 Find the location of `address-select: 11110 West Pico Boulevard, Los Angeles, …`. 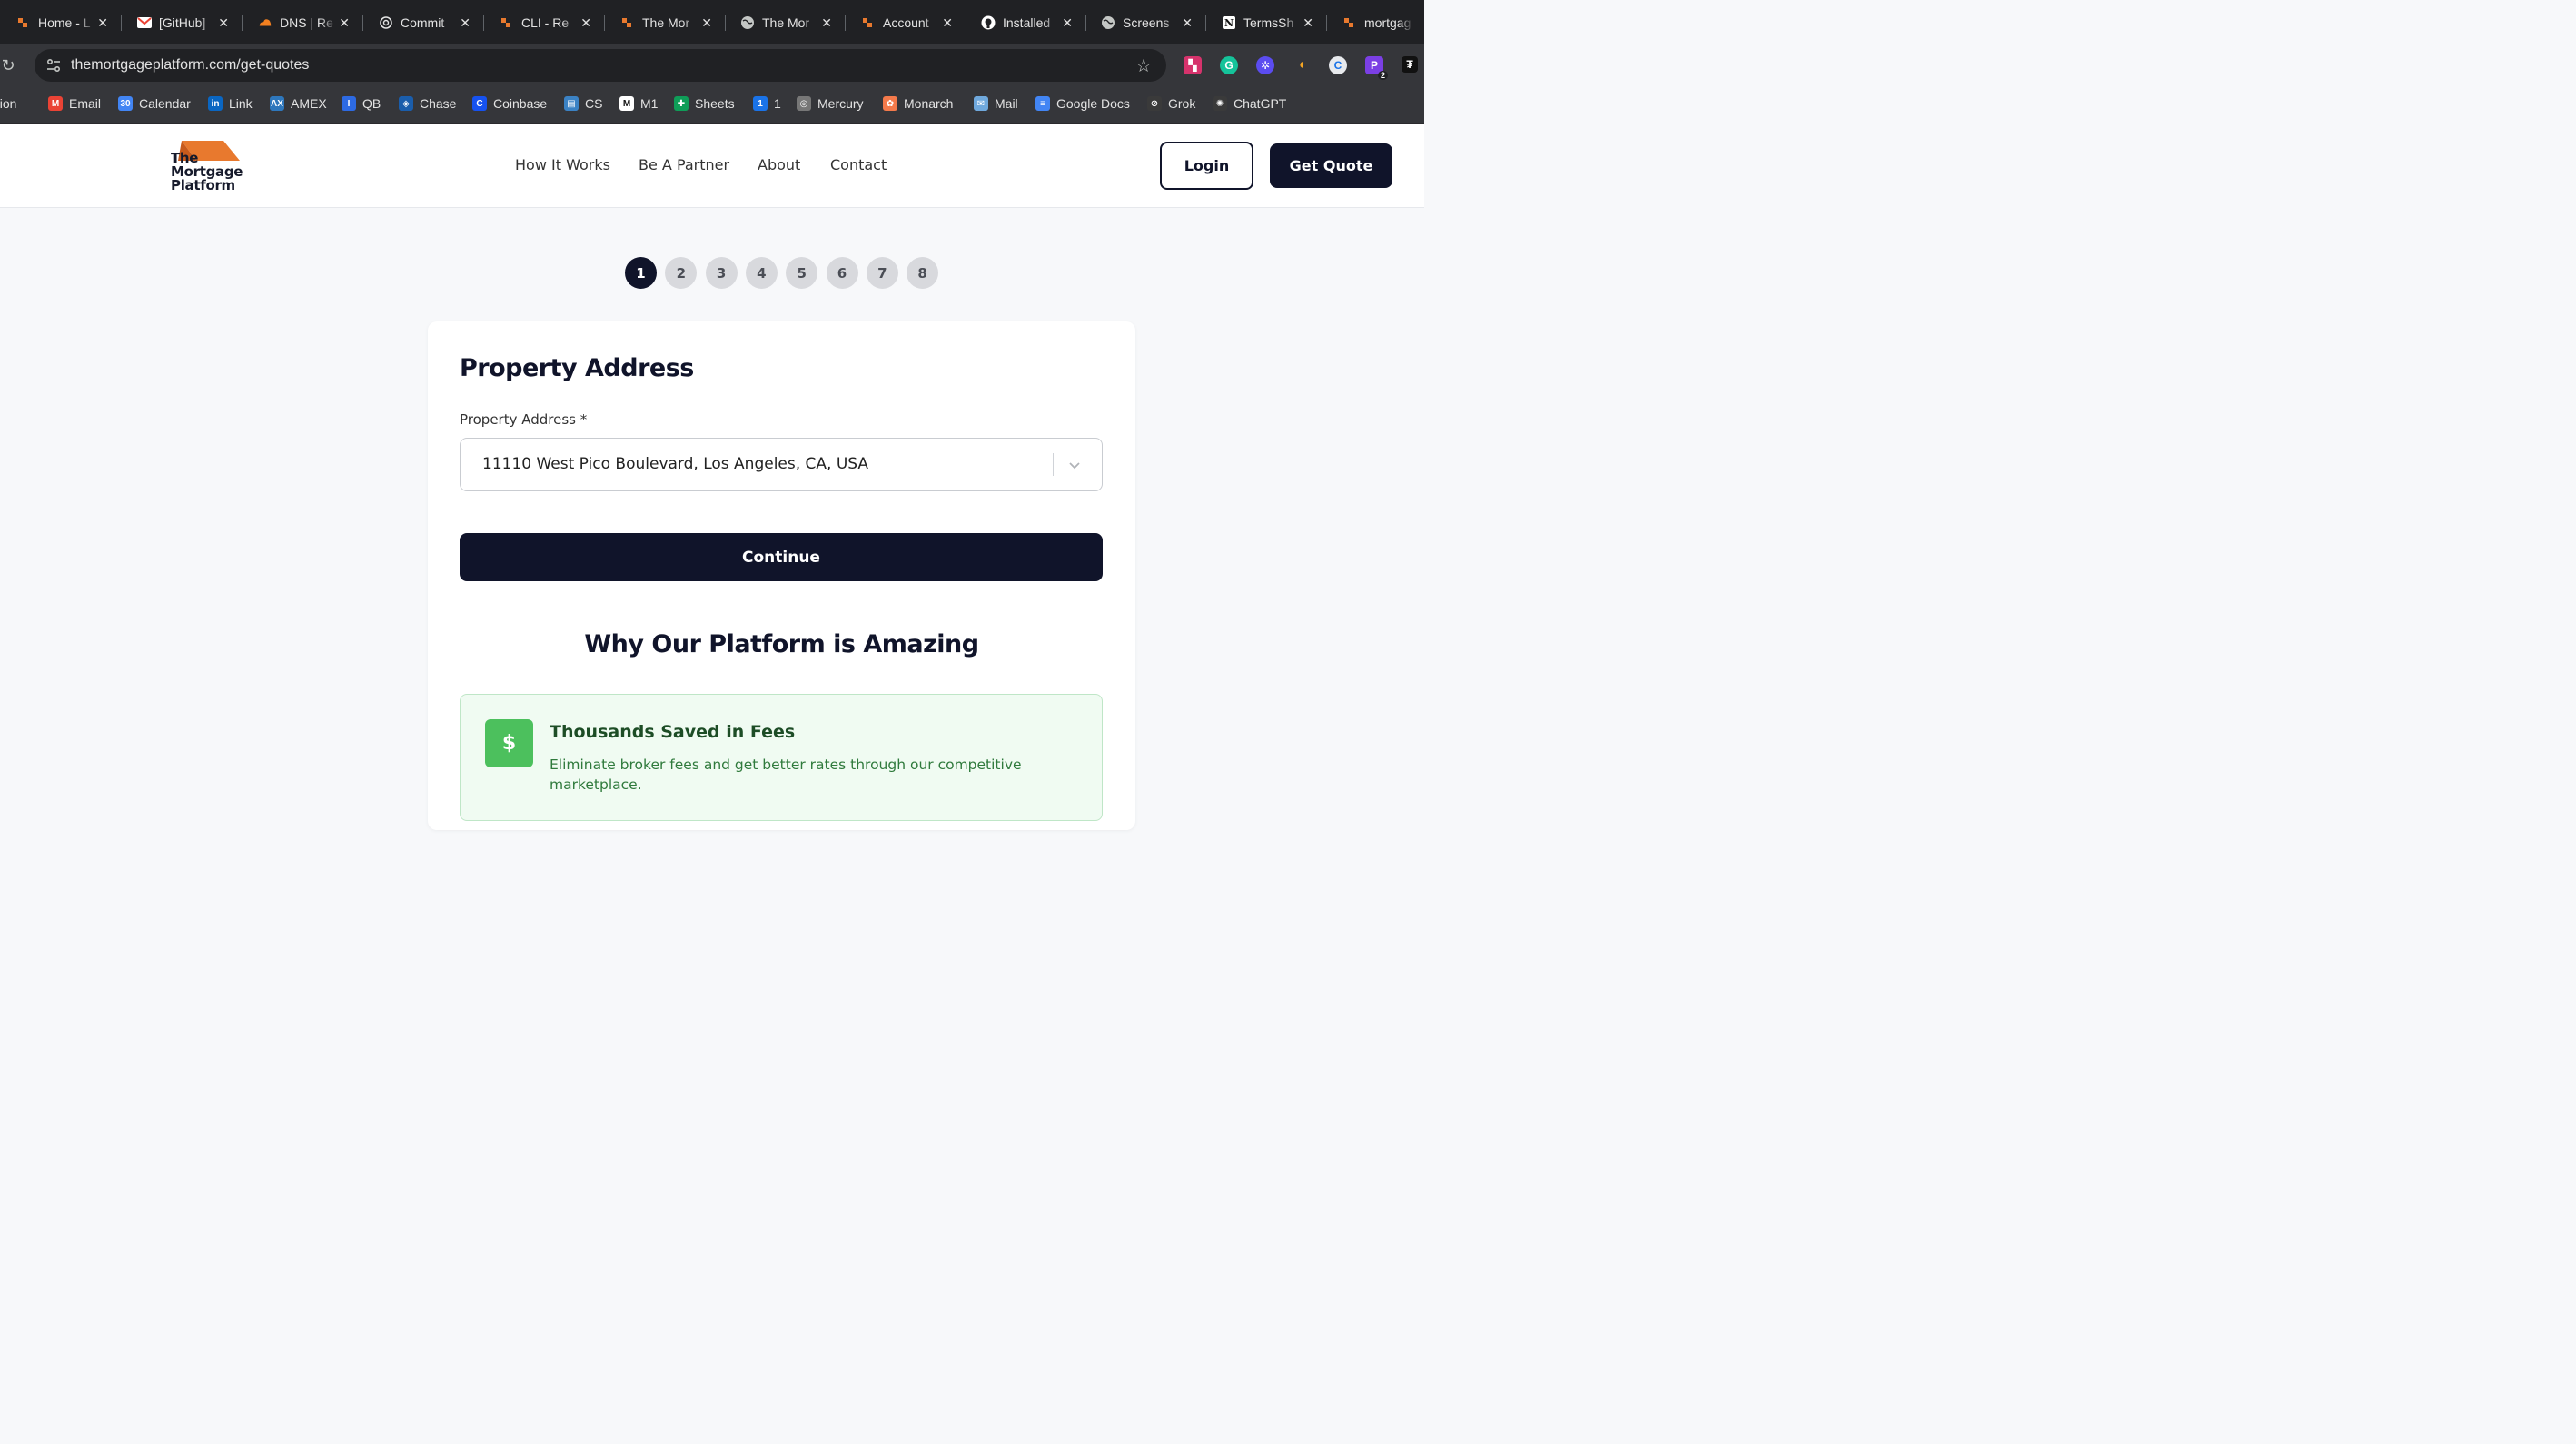

address-select: 11110 West Pico Boulevard, Los Angeles, … is located at coordinates (781, 464).